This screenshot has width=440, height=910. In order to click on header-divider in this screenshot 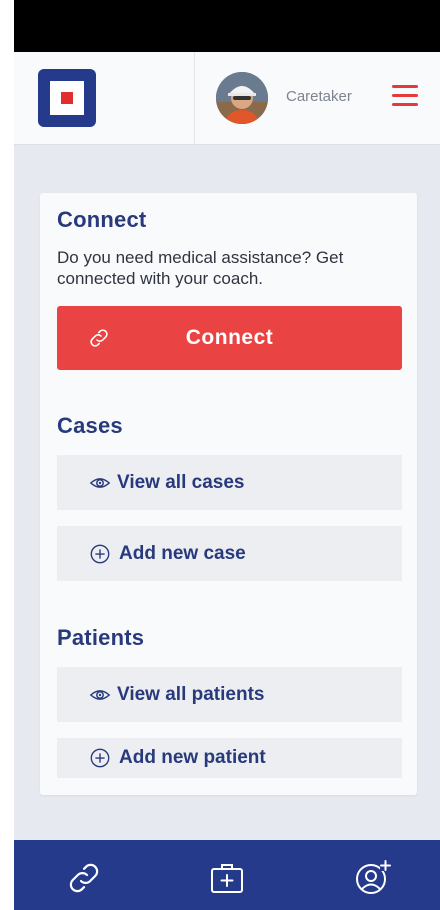, I will do `click(194, 98)`.